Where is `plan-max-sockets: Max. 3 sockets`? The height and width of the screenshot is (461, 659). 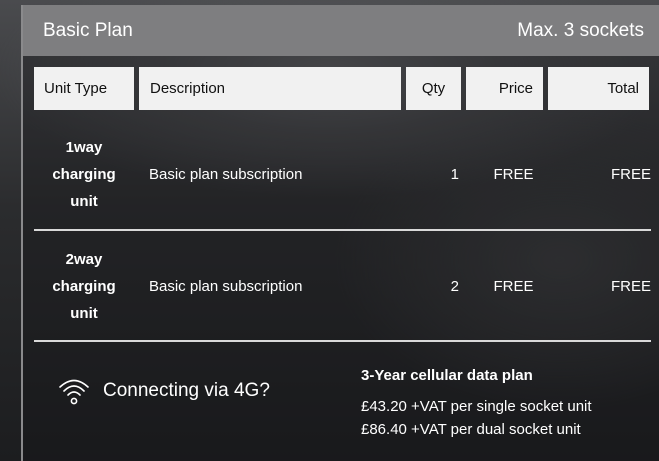
plan-max-sockets: Max. 3 sockets is located at coordinates (580, 30).